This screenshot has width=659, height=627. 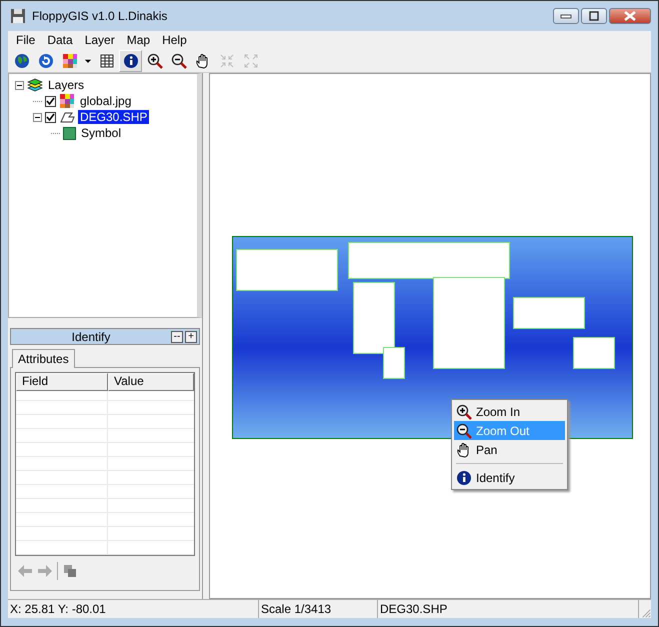 What do you see at coordinates (101, 133) in the screenshot?
I see `tree-item: Symbol` at bounding box center [101, 133].